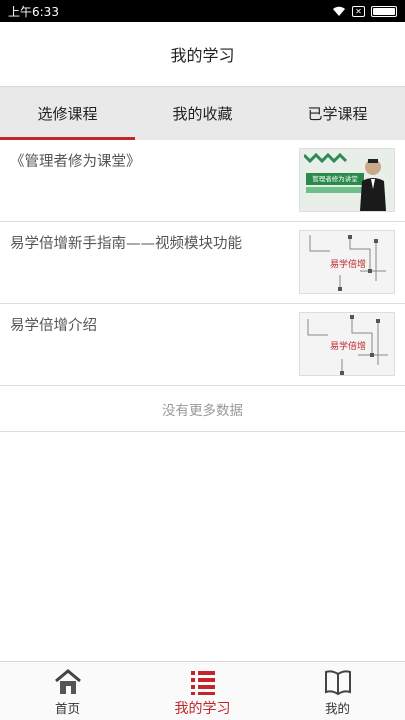 This screenshot has width=405, height=720. What do you see at coordinates (337, 708) in the screenshot?
I see `nav-me-label: 我的` at bounding box center [337, 708].